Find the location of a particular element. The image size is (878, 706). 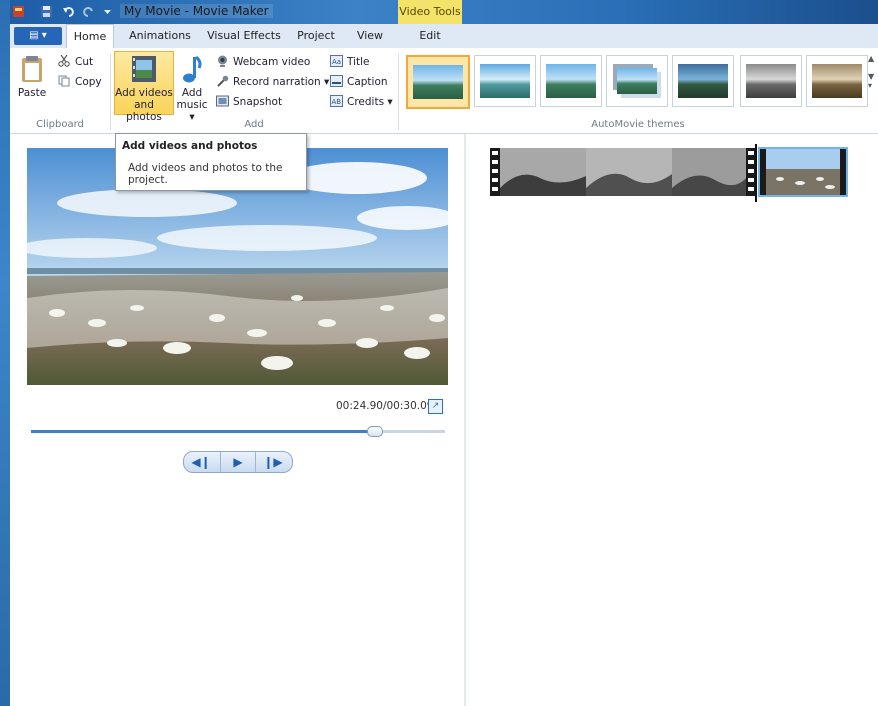

next-frame-button: ❙▶ is located at coordinates (273, 462).